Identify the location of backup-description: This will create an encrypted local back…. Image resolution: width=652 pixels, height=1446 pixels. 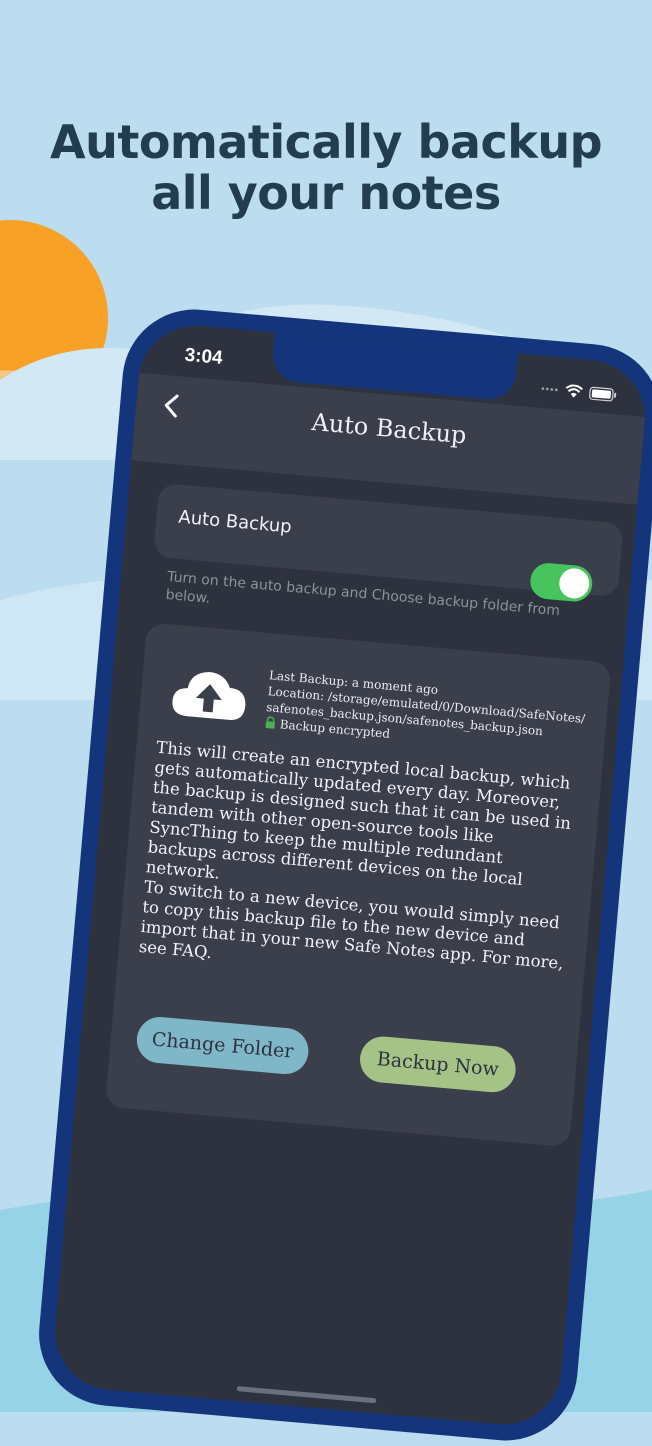
(360, 866).